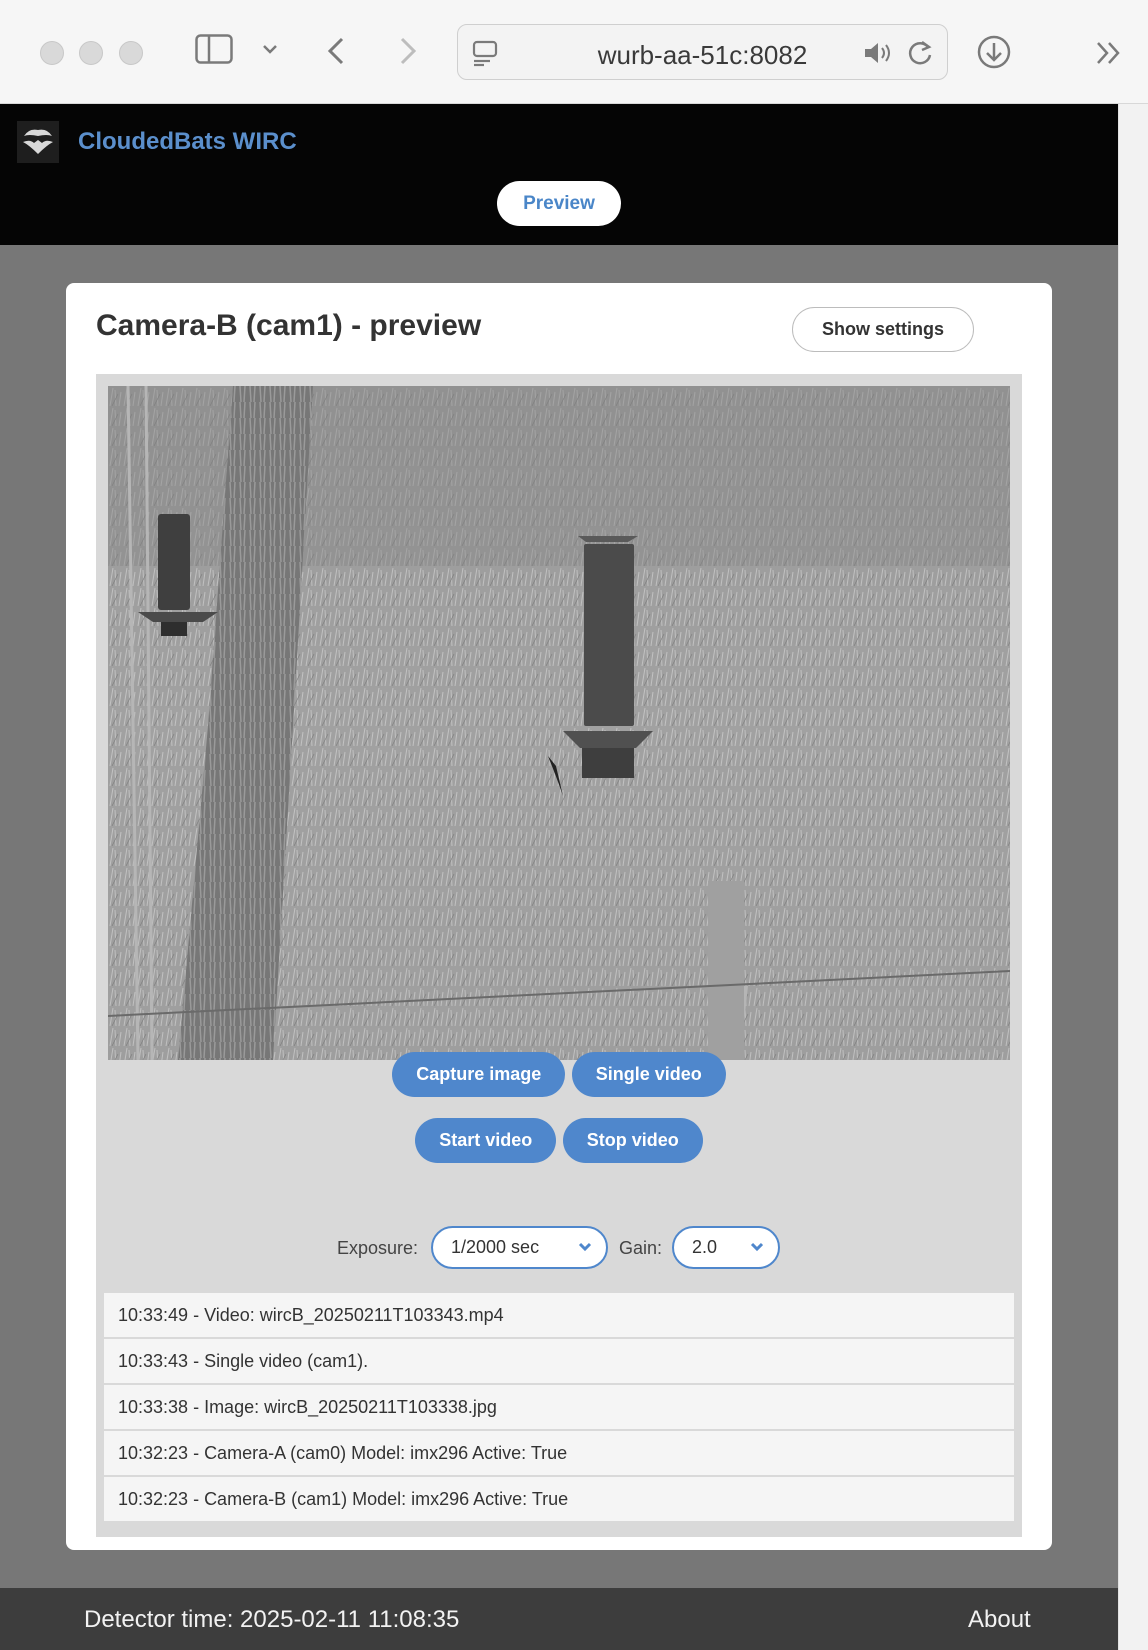  What do you see at coordinates (187, 142) in the screenshot?
I see `app-title: CloudedBats WIRC` at bounding box center [187, 142].